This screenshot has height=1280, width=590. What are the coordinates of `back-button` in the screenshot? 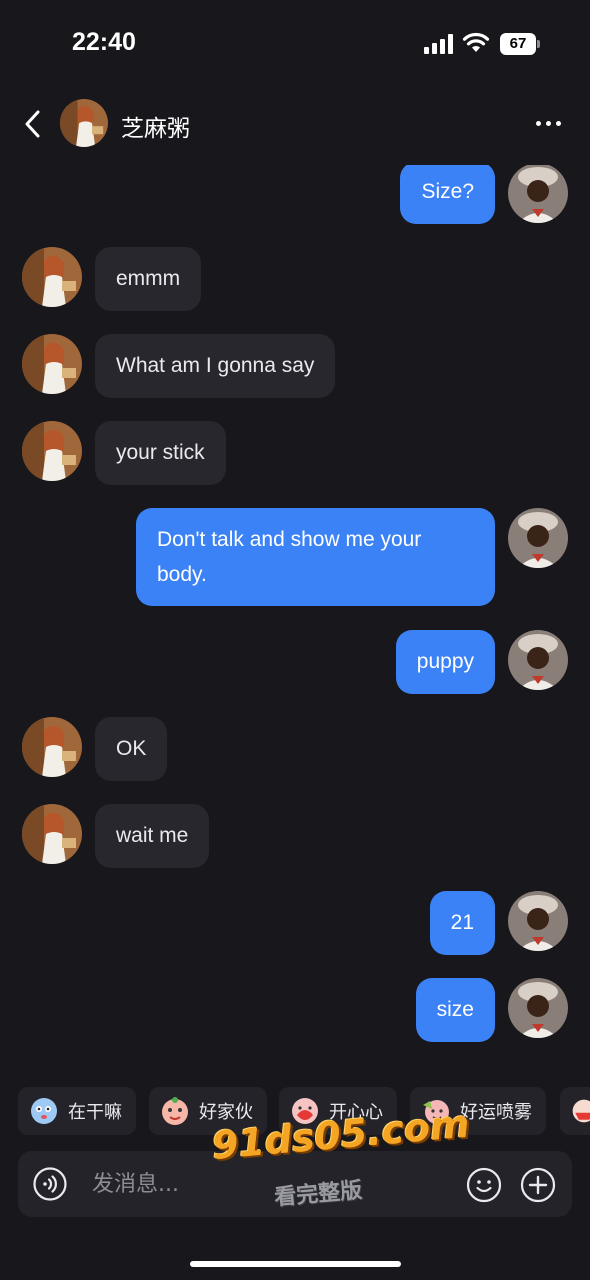 It's located at (34, 124).